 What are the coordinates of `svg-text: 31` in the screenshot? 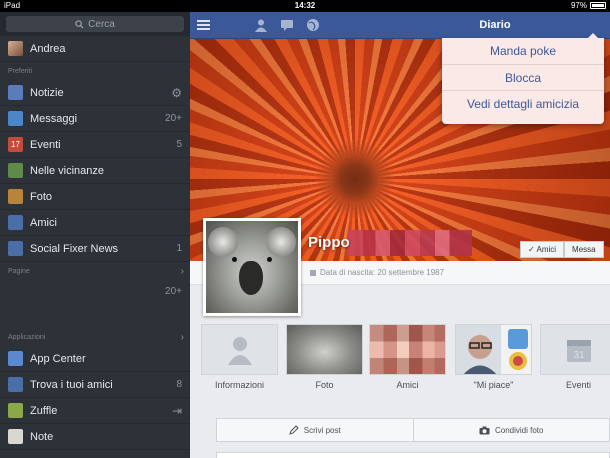 It's located at (579, 355).